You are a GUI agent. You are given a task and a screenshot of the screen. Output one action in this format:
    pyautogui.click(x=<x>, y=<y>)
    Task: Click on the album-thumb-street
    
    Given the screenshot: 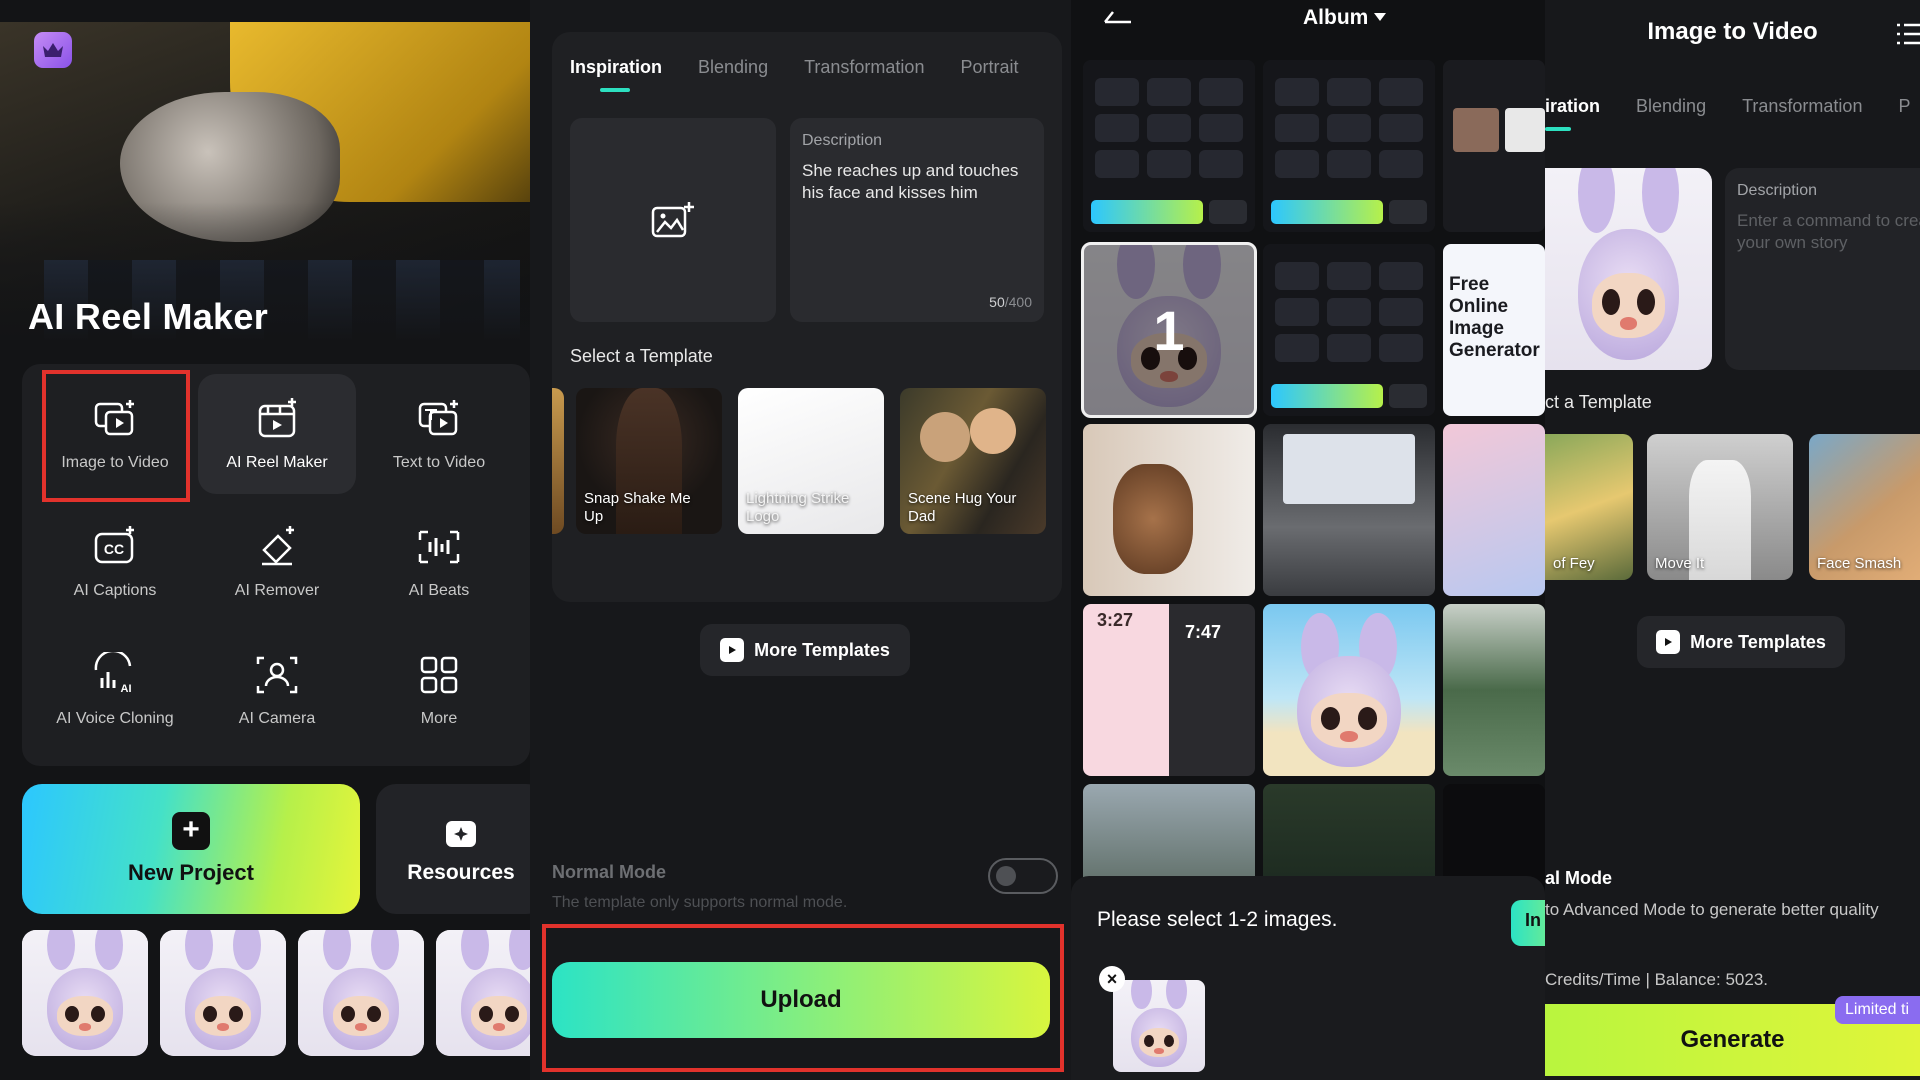 What is the action you would take?
    pyautogui.click(x=1494, y=690)
    